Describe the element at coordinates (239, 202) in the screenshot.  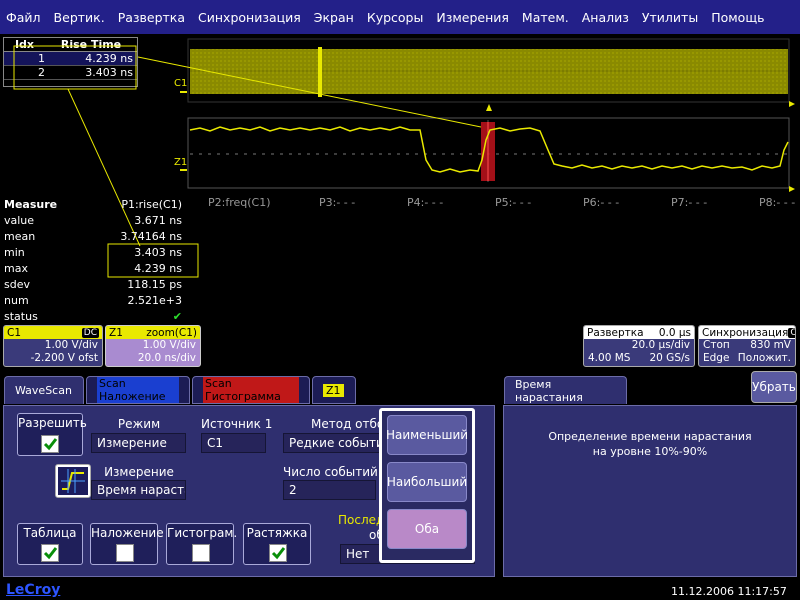
I see `param-p2: P2:freq(C1)` at that location.